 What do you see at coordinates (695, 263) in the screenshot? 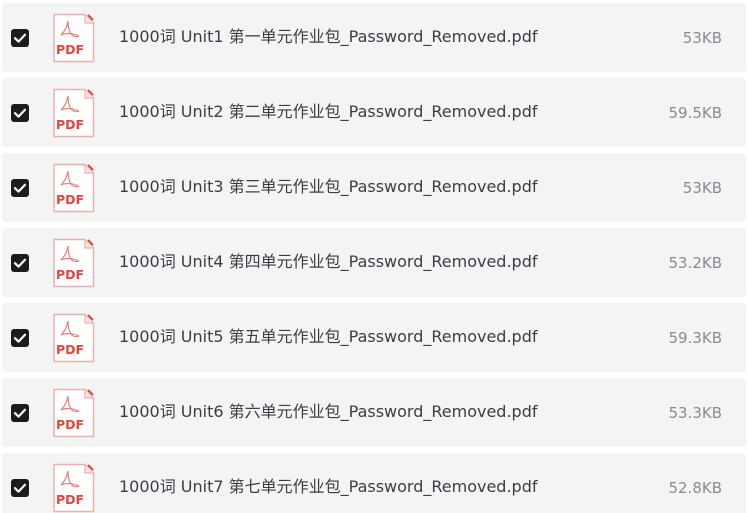
I see `file-size: 53.2KB` at bounding box center [695, 263].